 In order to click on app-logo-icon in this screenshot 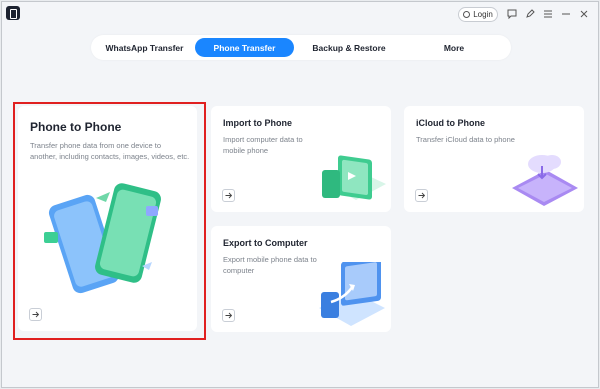, I will do `click(13, 13)`.